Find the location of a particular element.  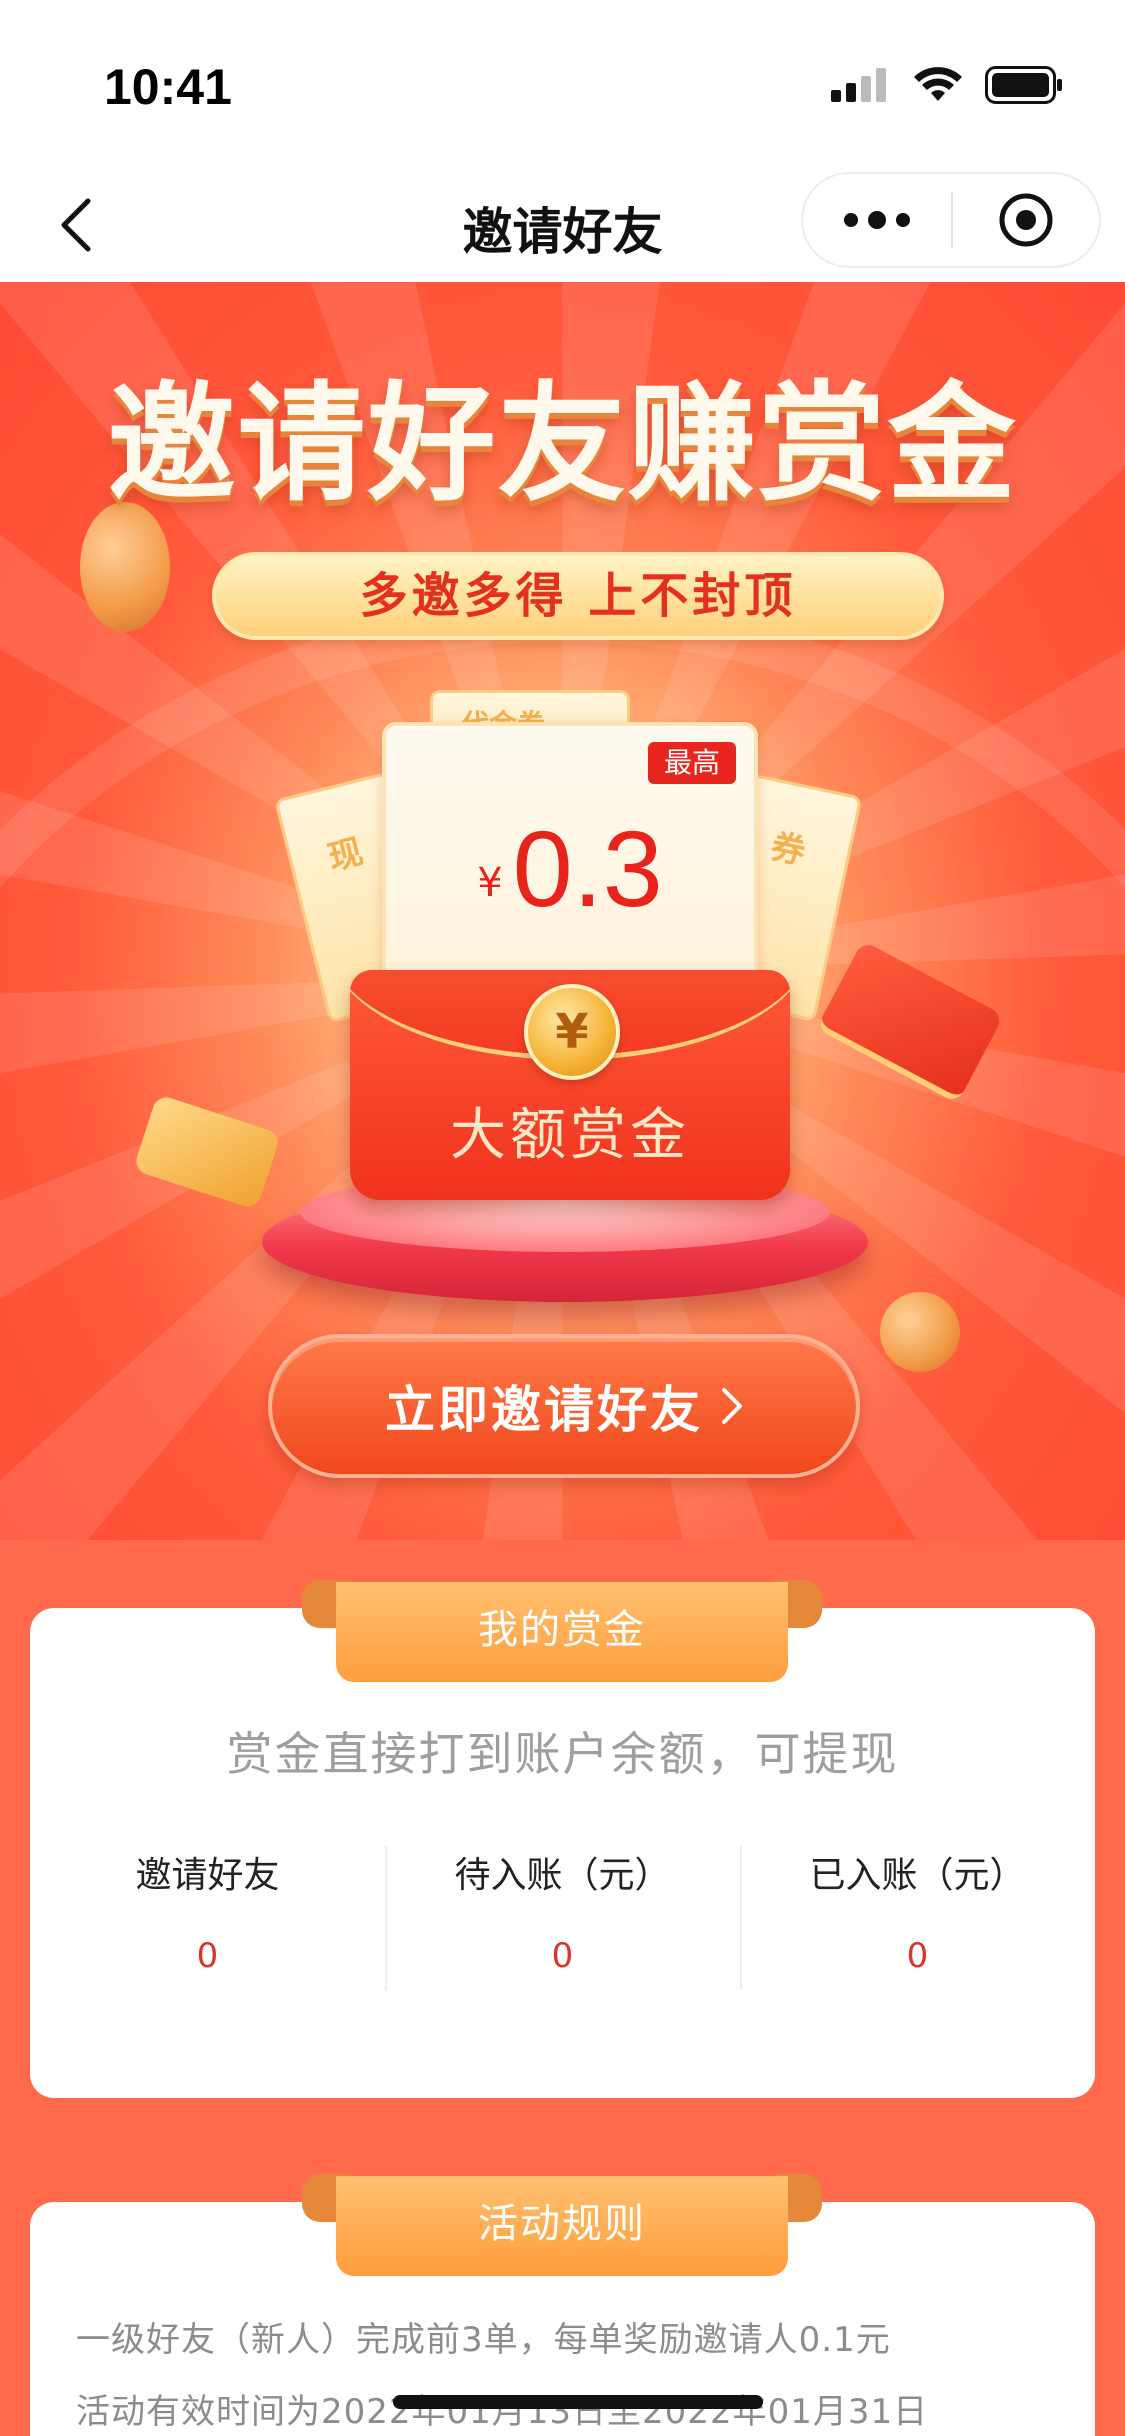

reward-stats: 邀请好友 0 待入账（元） 0 已入账（元） 0 is located at coordinates (562, 1918).